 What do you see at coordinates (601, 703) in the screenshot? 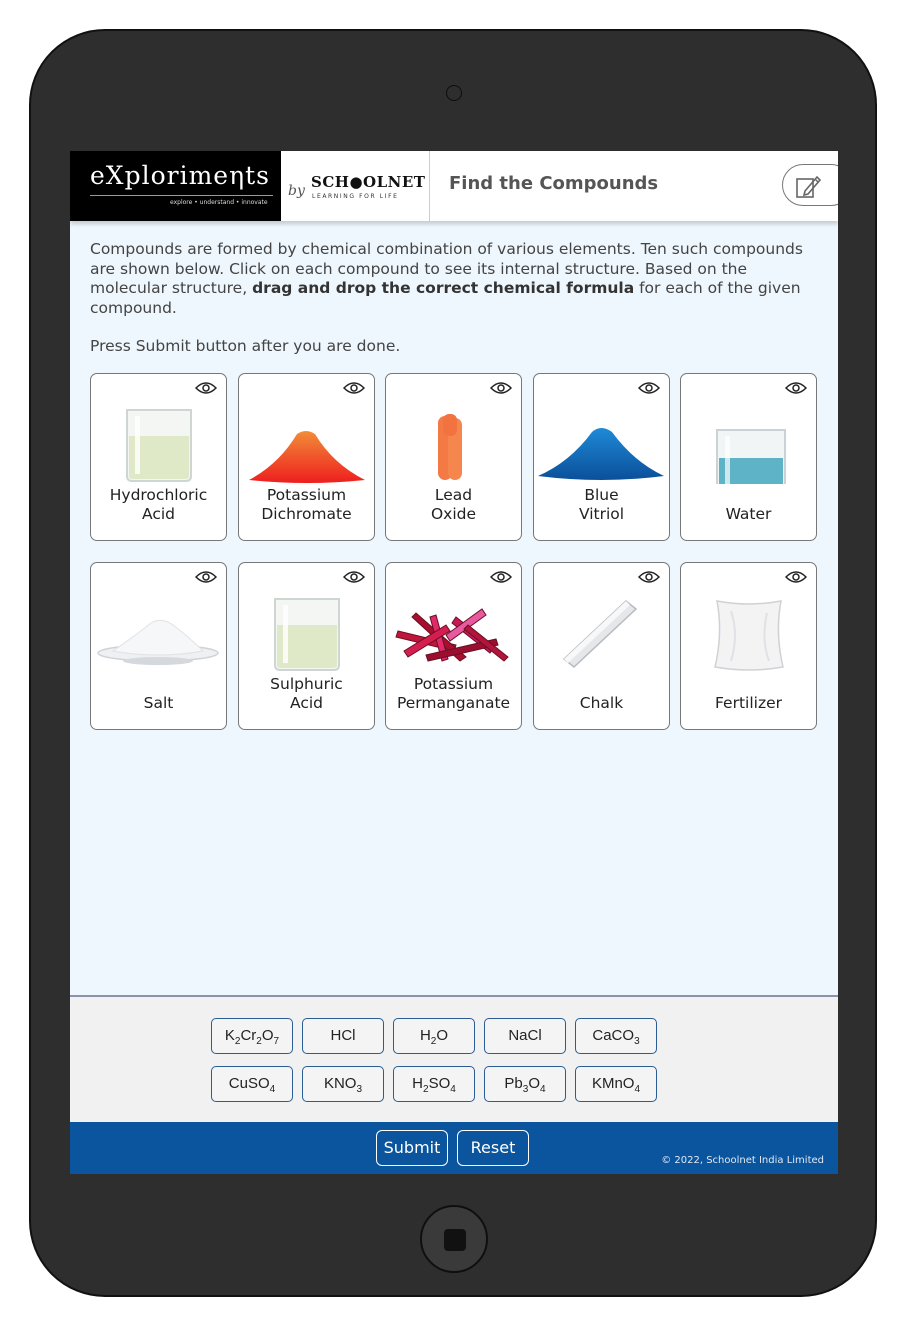
I see `compound-label: Chalk` at bounding box center [601, 703].